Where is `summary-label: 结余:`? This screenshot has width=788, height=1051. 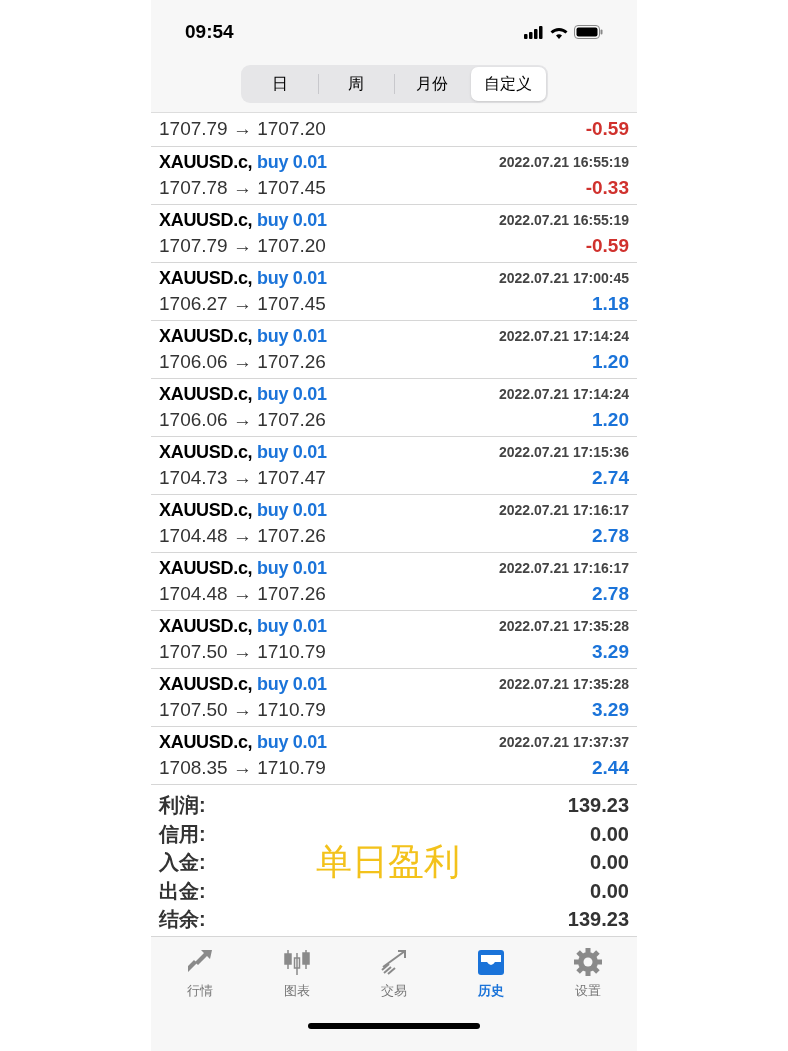 summary-label: 结余: is located at coordinates (182, 920).